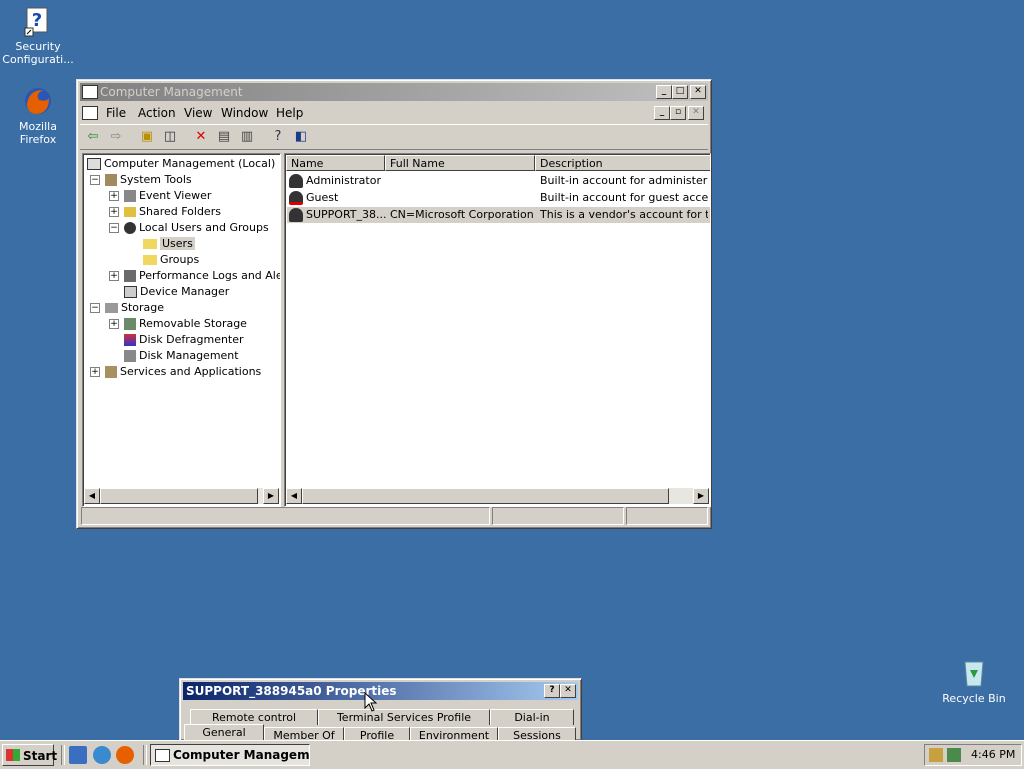 This screenshot has width=1024, height=769. Describe the element at coordinates (301, 137) in the screenshot. I see `show-description-icon: ◧` at that location.